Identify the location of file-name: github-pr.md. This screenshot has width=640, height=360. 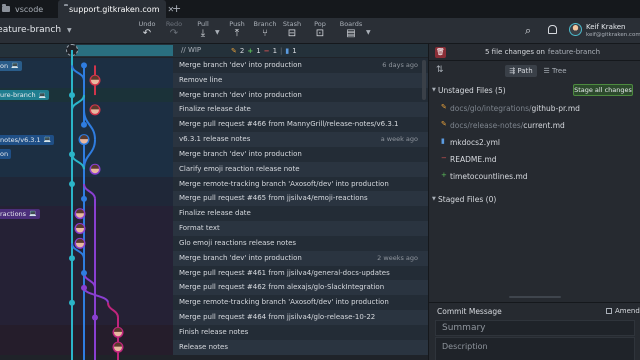
(555, 108).